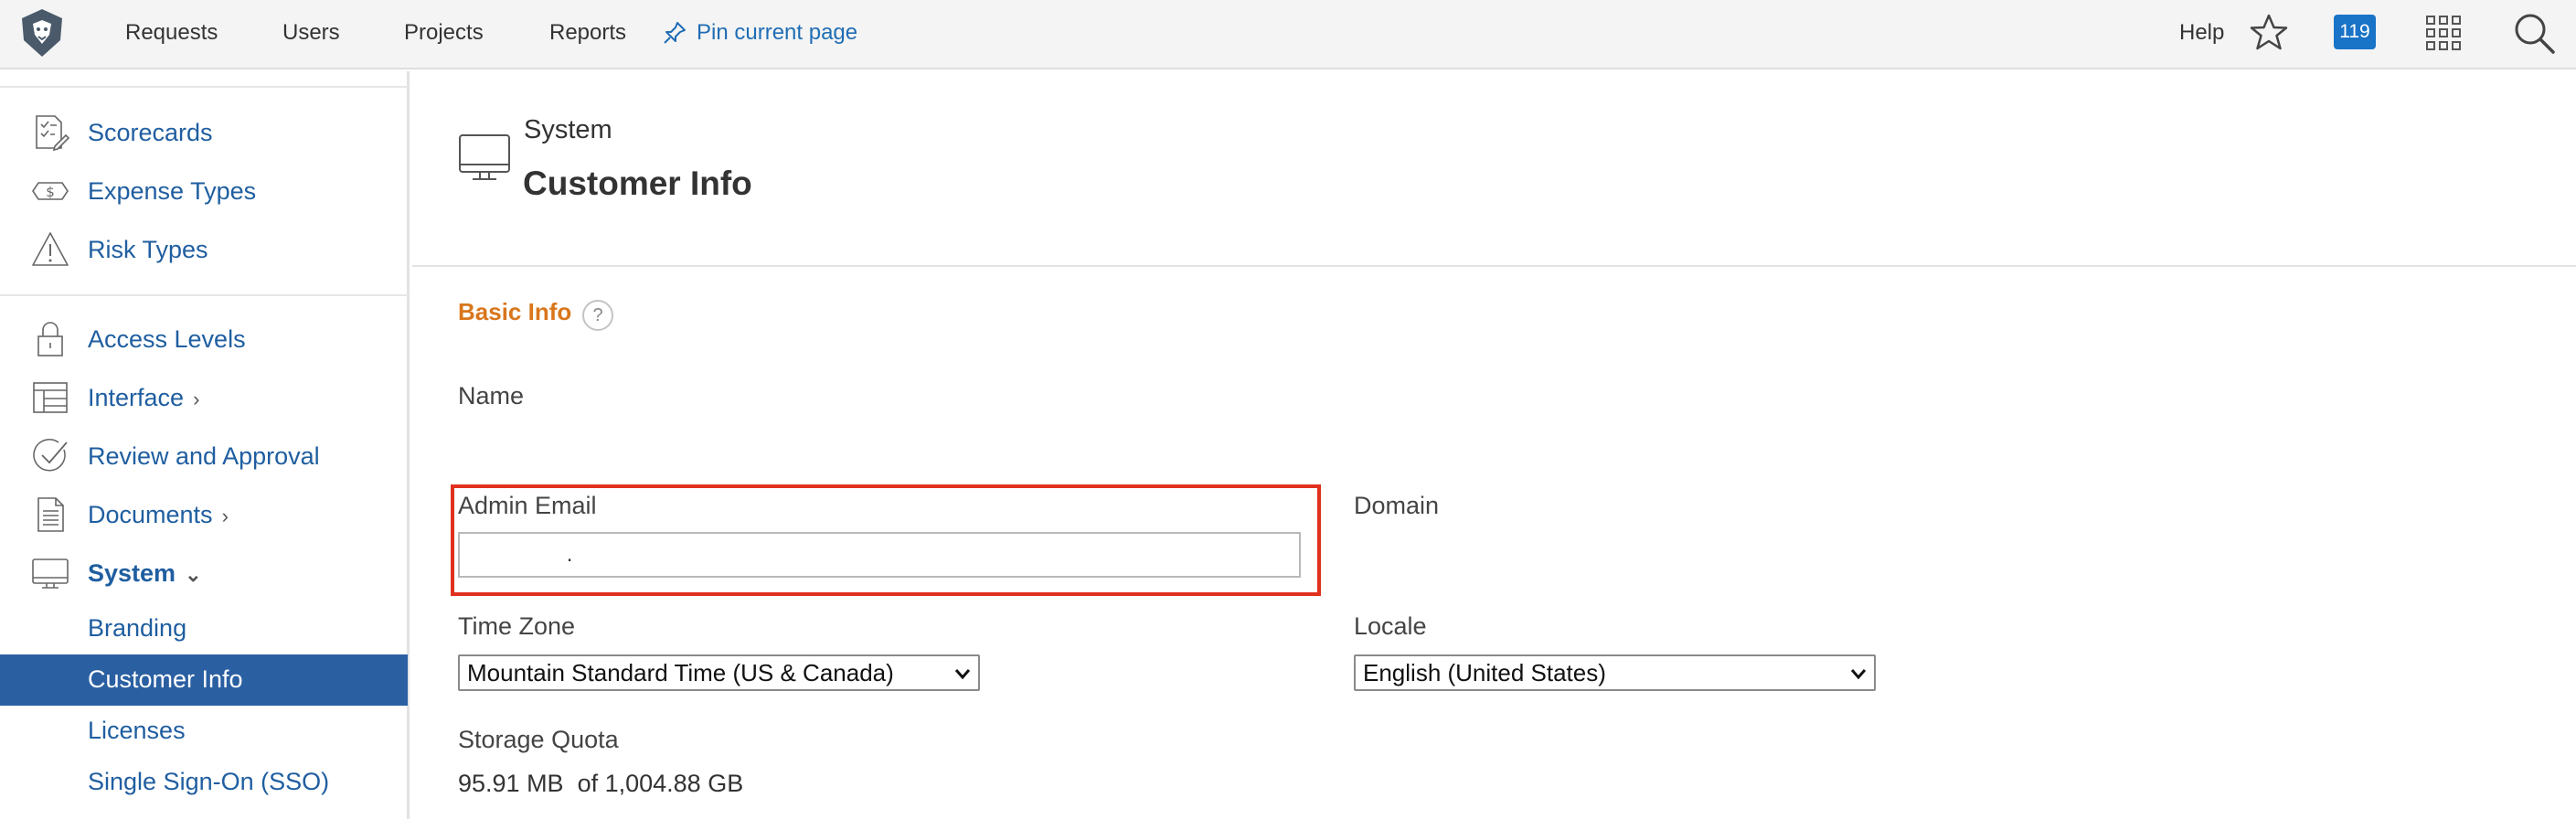 The image size is (2576, 819). What do you see at coordinates (1615, 673) in the screenshot?
I see `locale-select: English (United States)` at bounding box center [1615, 673].